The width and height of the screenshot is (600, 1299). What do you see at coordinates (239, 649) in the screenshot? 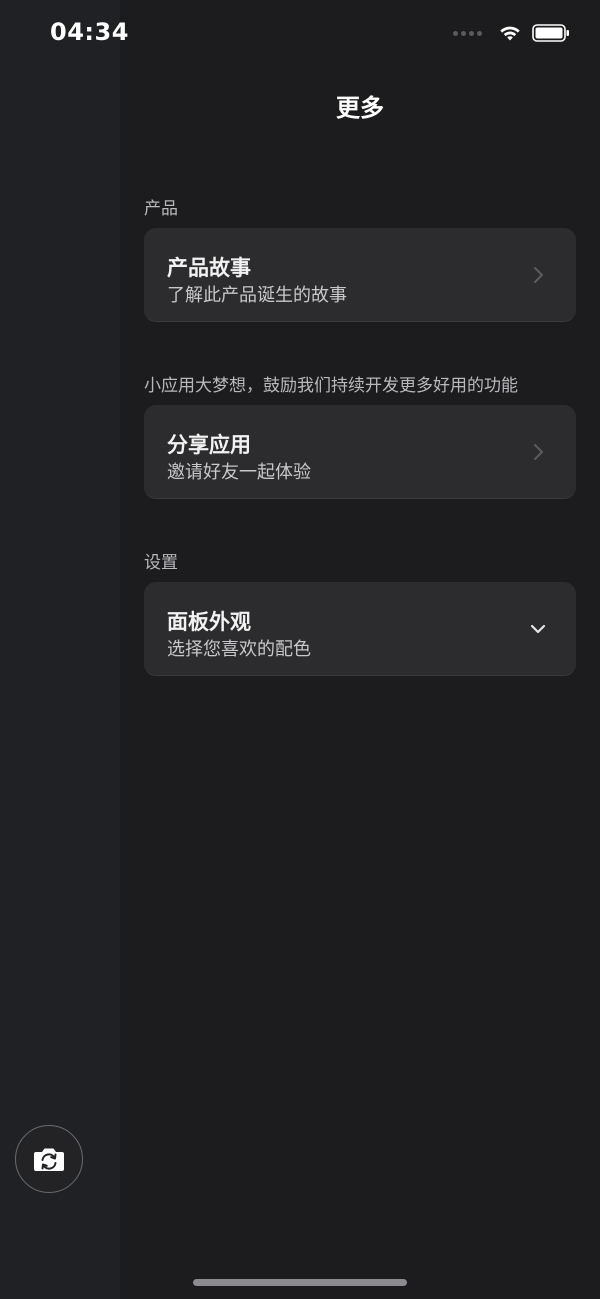
I see `card-subtitle: 选择您喜欢的配色` at bounding box center [239, 649].